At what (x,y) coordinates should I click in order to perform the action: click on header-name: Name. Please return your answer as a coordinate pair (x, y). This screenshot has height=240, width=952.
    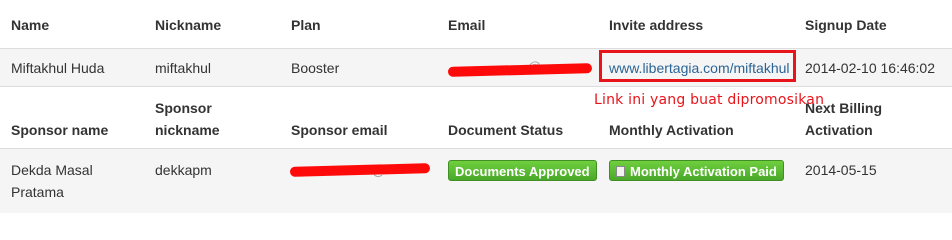
    Looking at the image, I should click on (30, 25).